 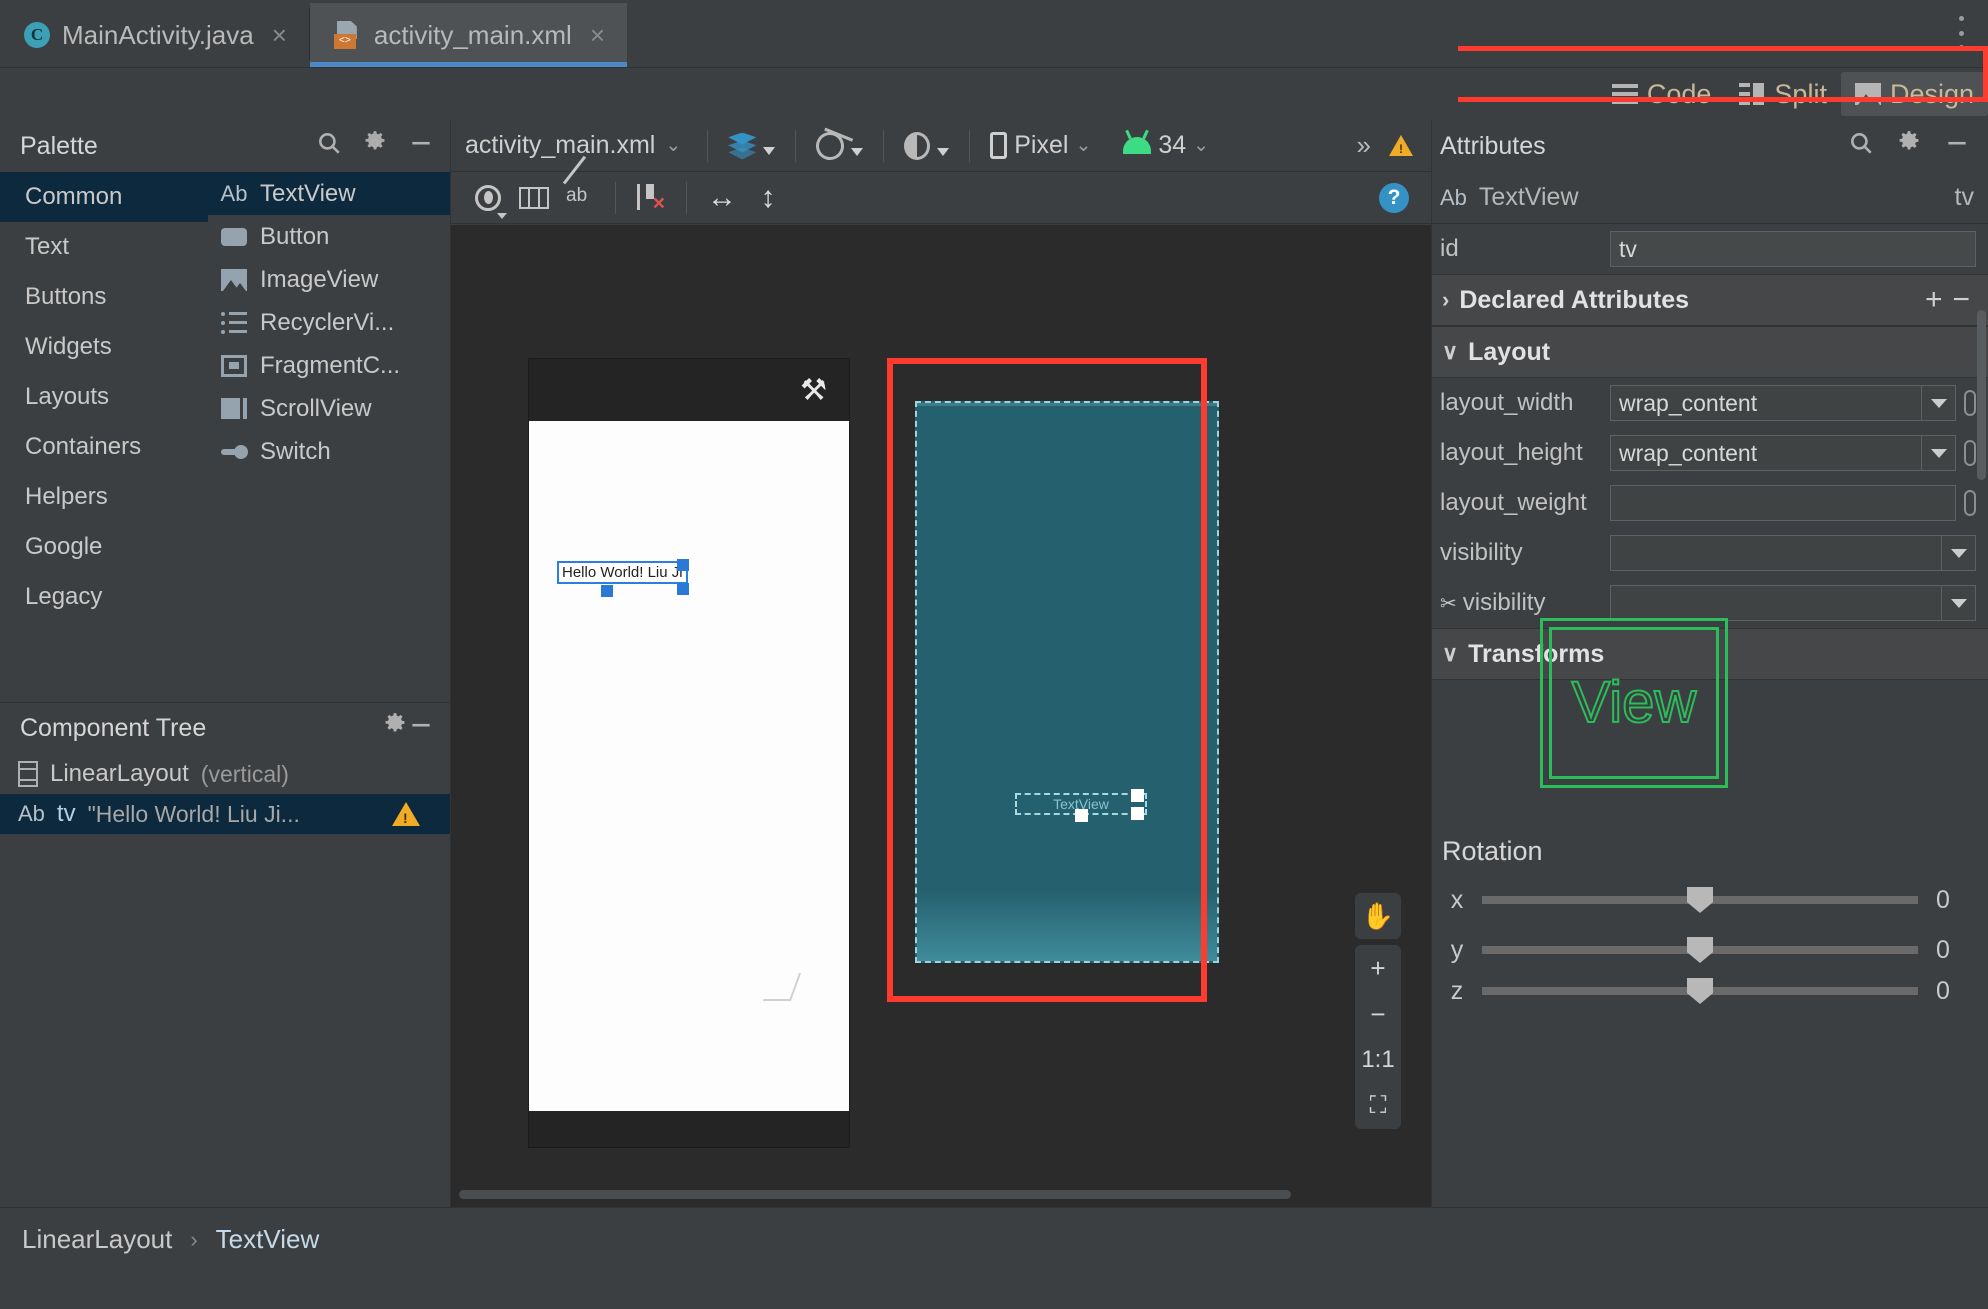 What do you see at coordinates (839, 145) in the screenshot?
I see `orientation-button` at bounding box center [839, 145].